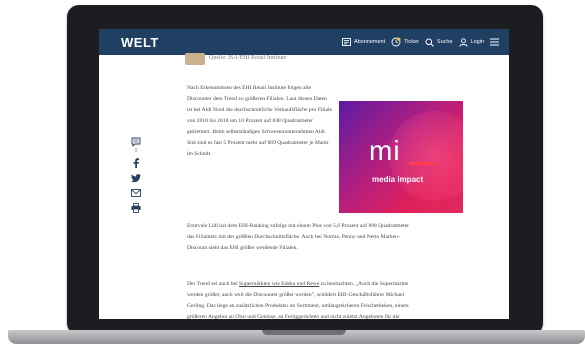  I want to click on hamburger-menu-icon, so click(494, 42).